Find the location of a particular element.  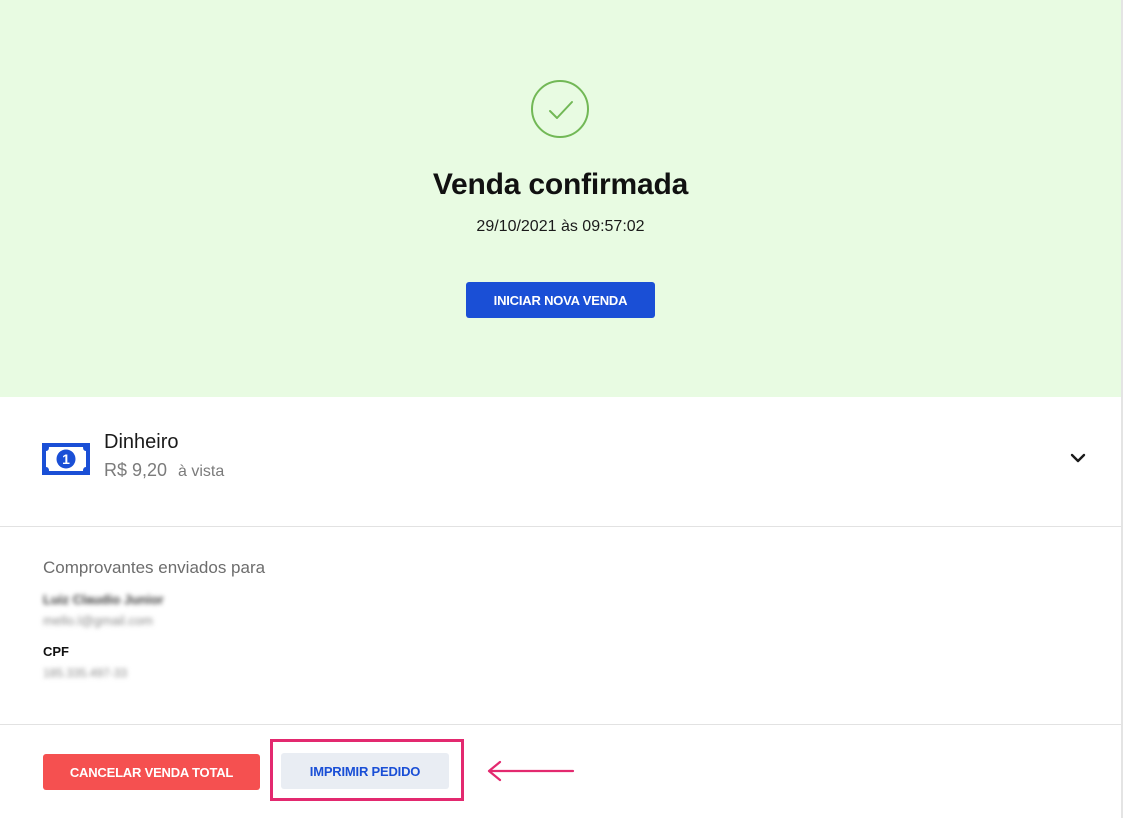

payment-method-label: Dinheiro is located at coordinates (141, 442).